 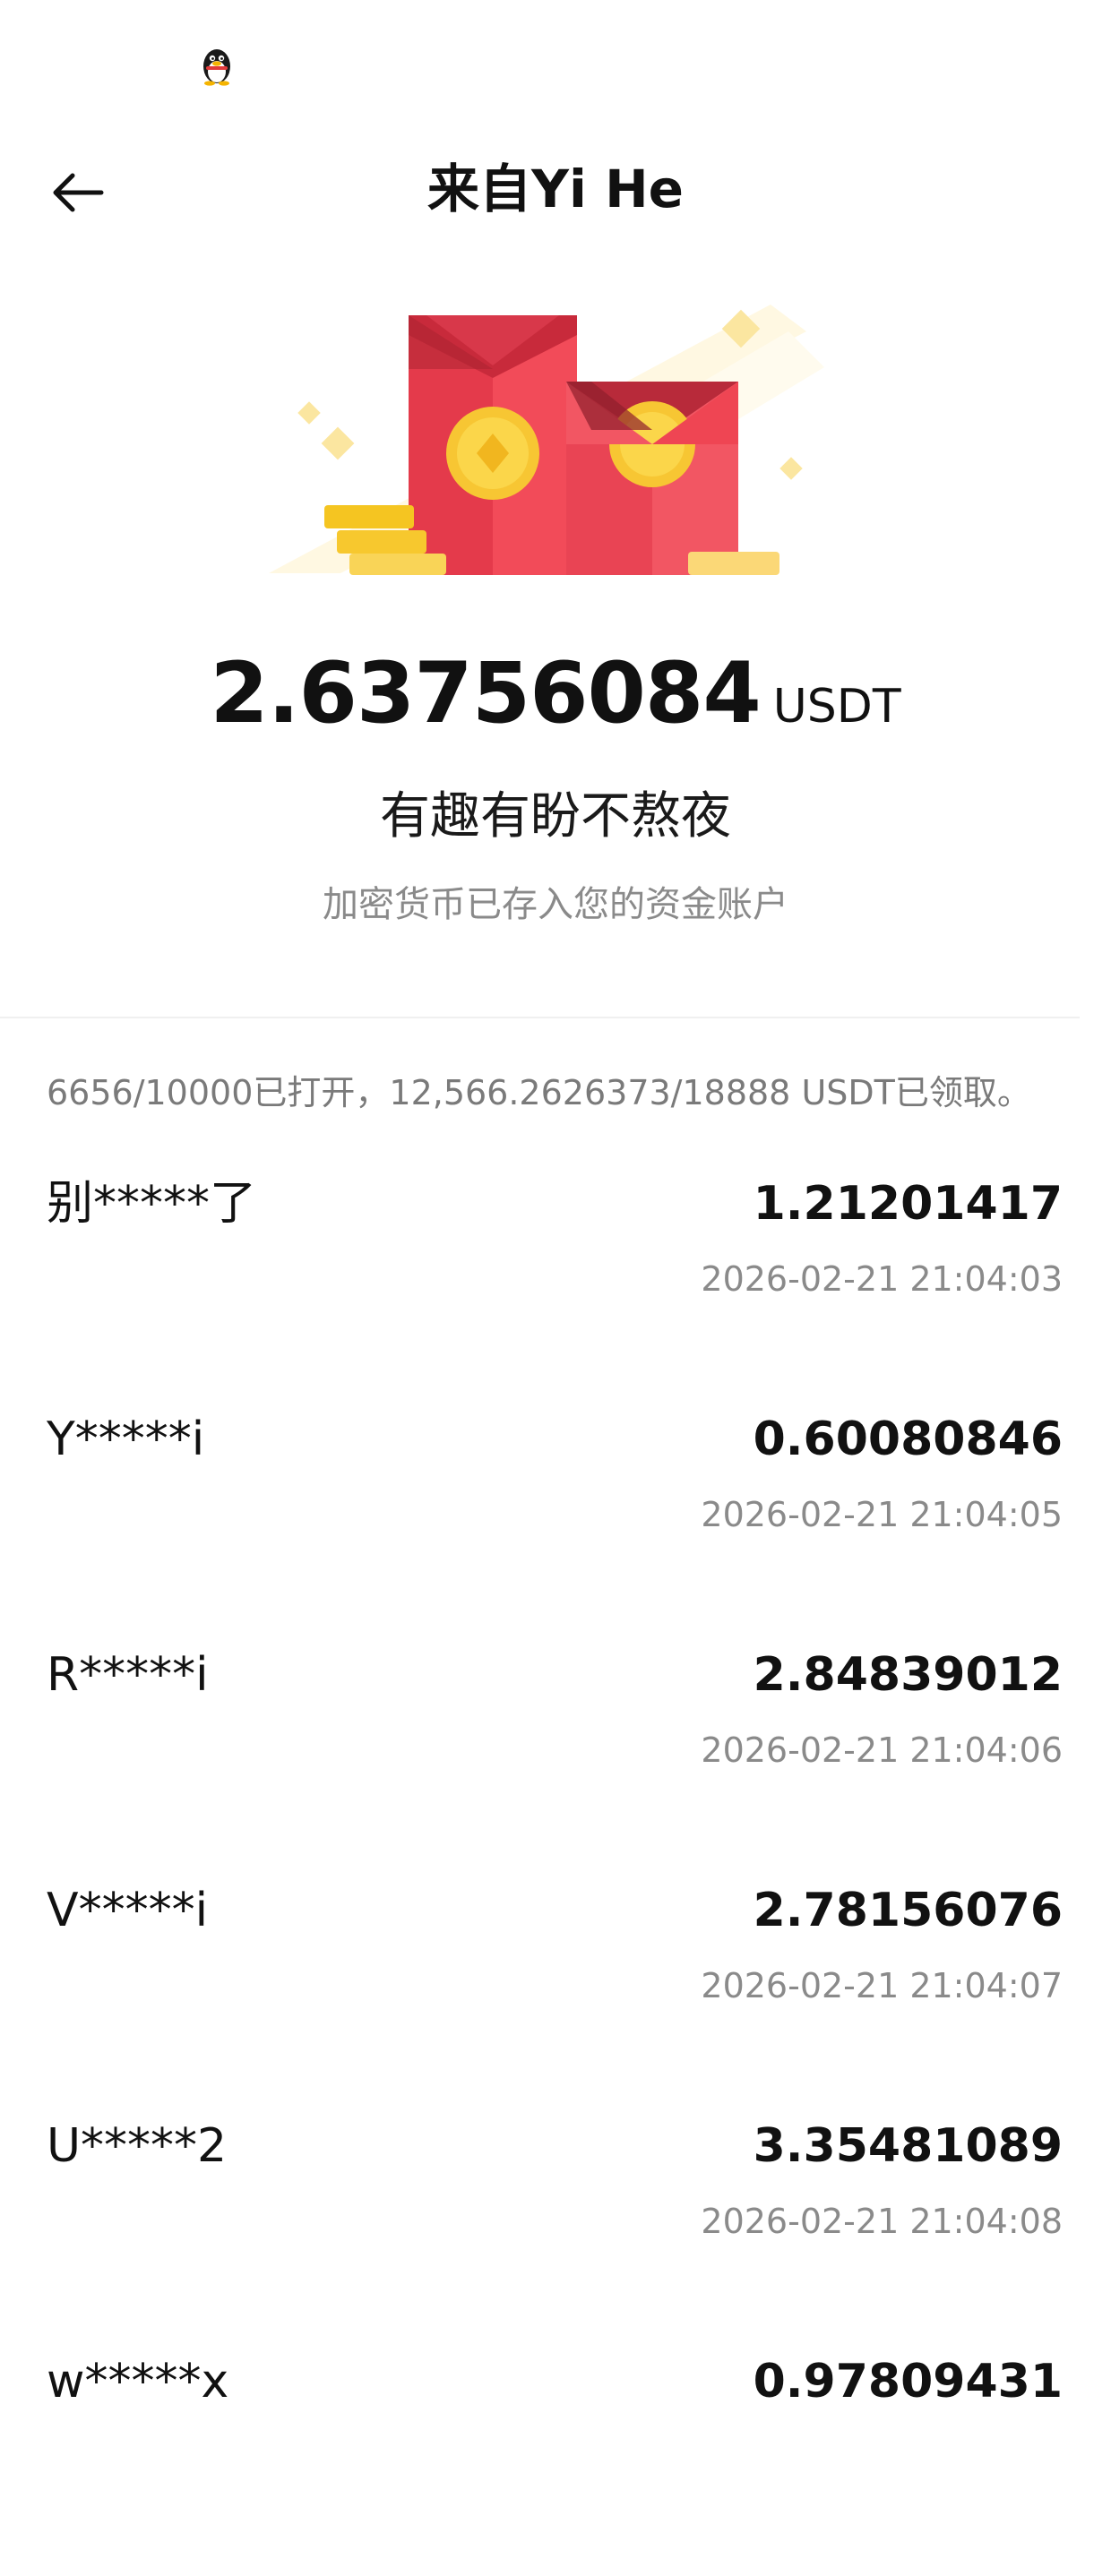 What do you see at coordinates (555, 2458) in the screenshot?
I see `list-item: w*****x 0.97809431` at bounding box center [555, 2458].